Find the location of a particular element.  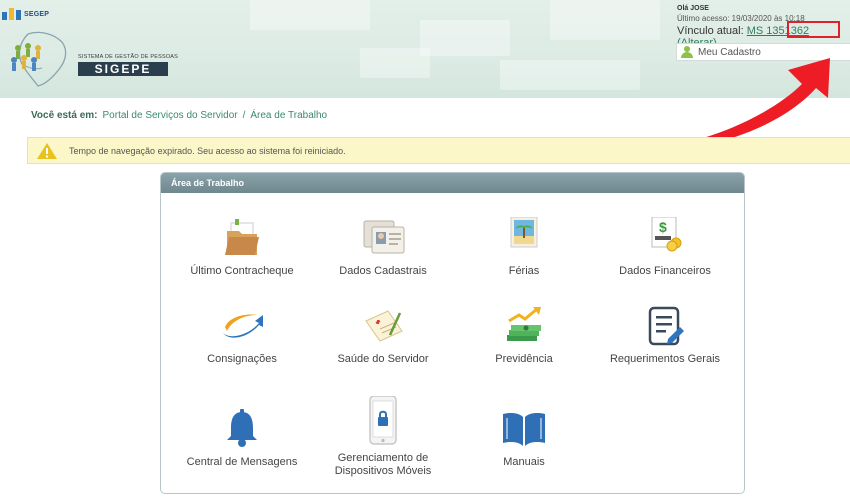

tile-manuais: Manuais is located at coordinates (524, 438).